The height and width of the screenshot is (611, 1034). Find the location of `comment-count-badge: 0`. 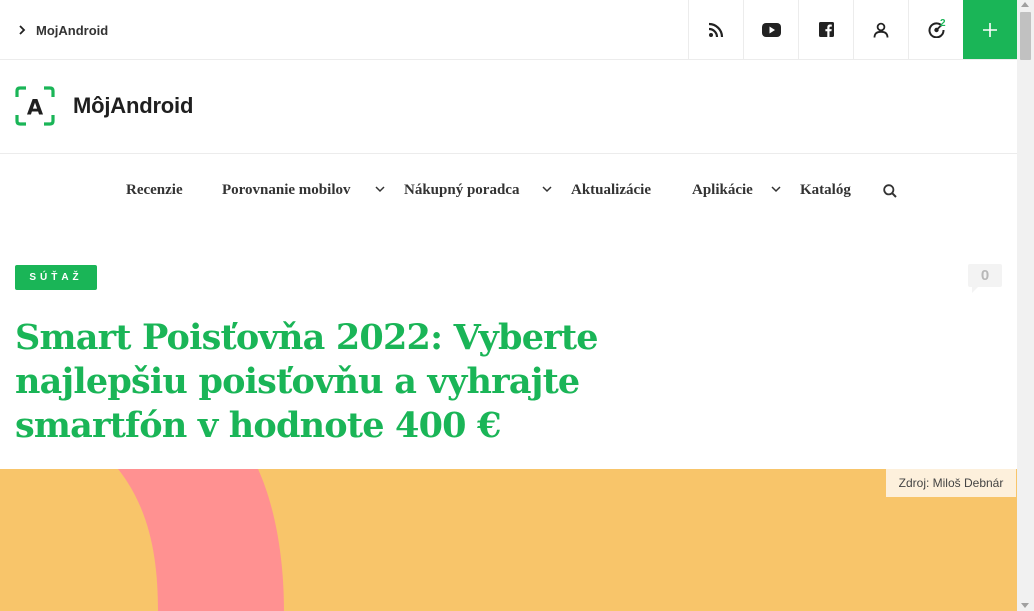

comment-count-badge: 0 is located at coordinates (985, 278).